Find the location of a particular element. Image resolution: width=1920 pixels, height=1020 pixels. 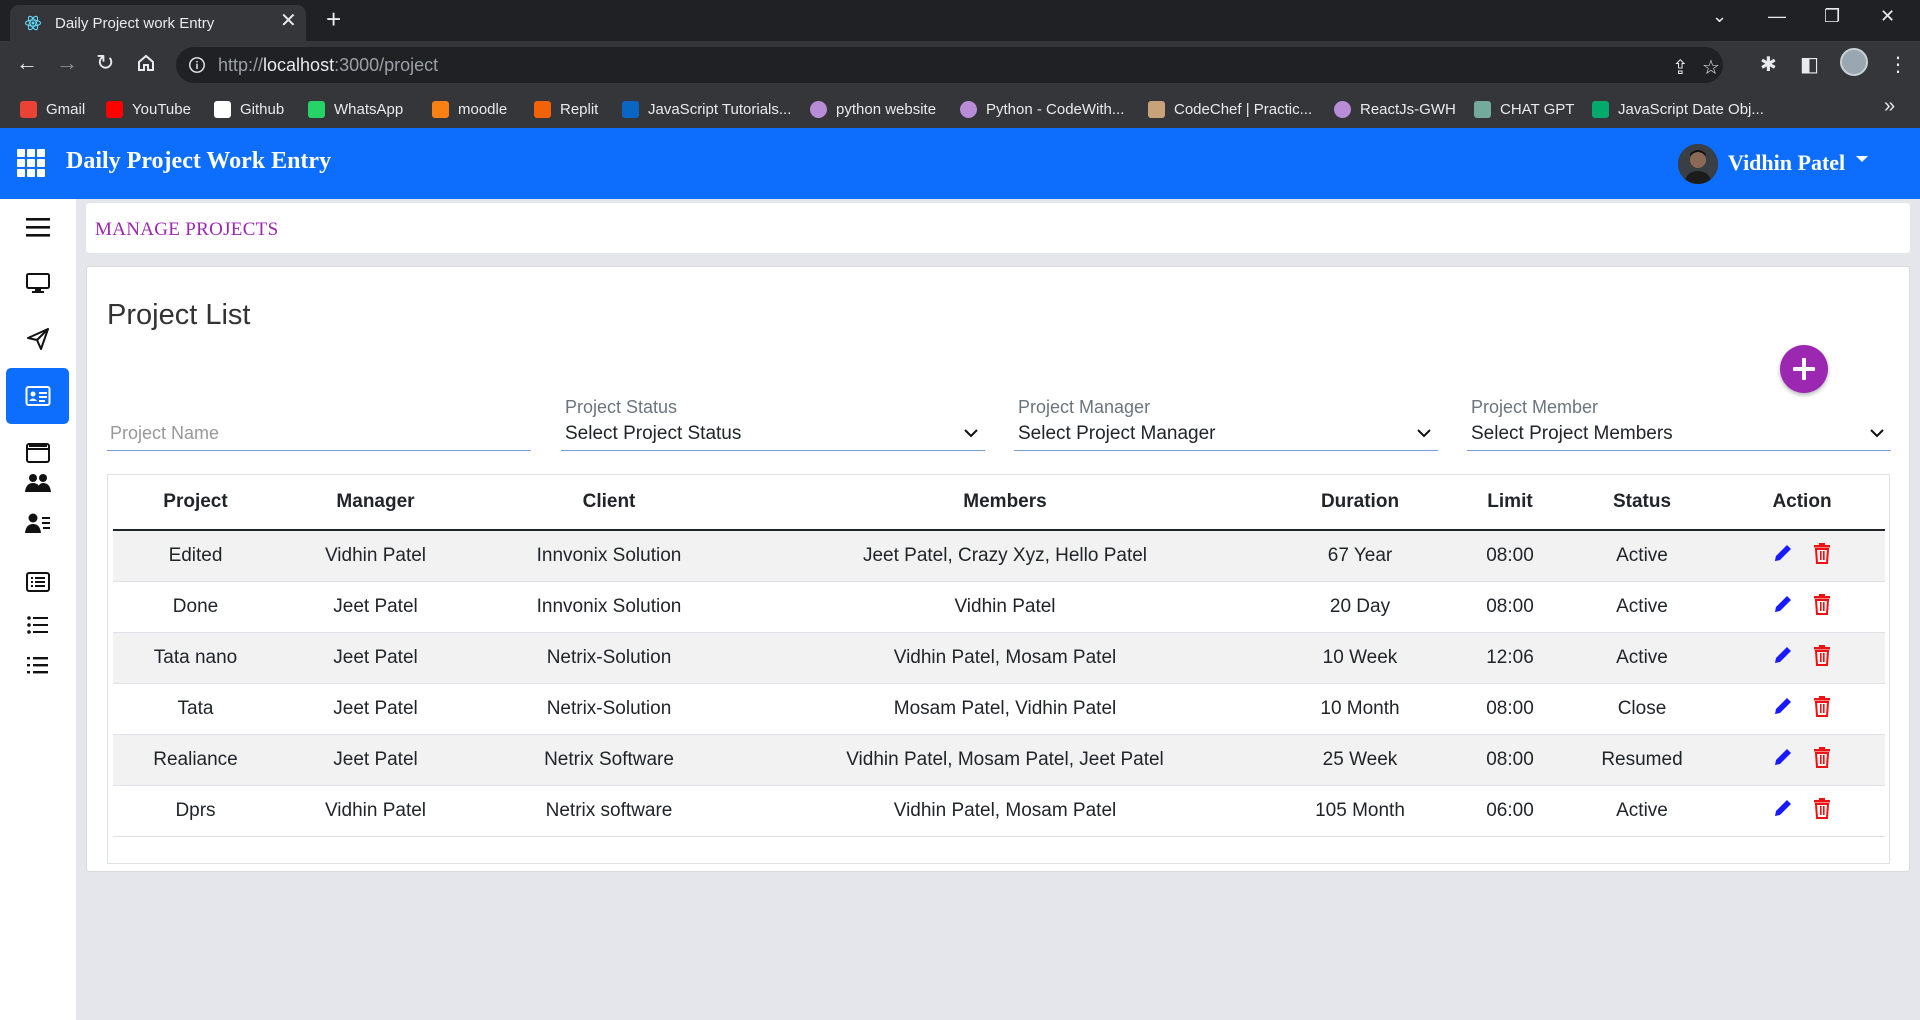

project-name-input is located at coordinates (319, 433).